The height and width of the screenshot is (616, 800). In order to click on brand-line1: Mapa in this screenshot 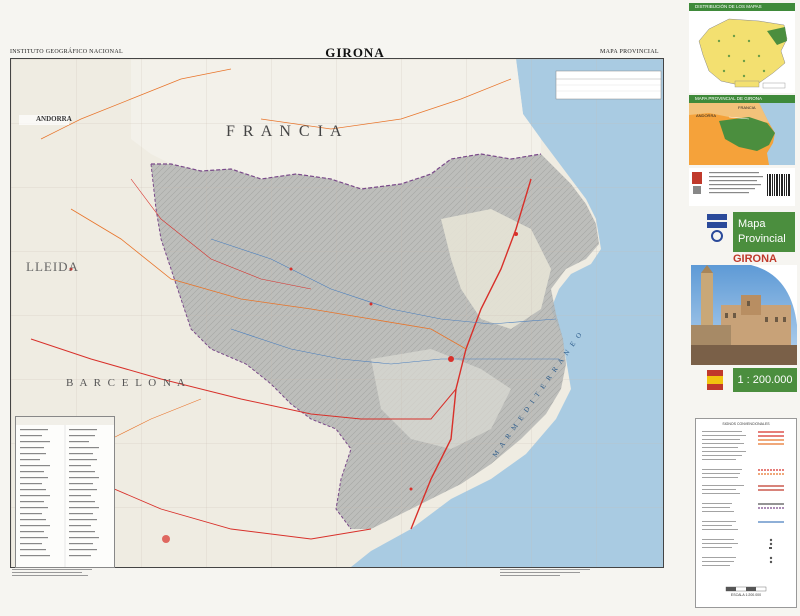, I will do `click(752, 224)`.